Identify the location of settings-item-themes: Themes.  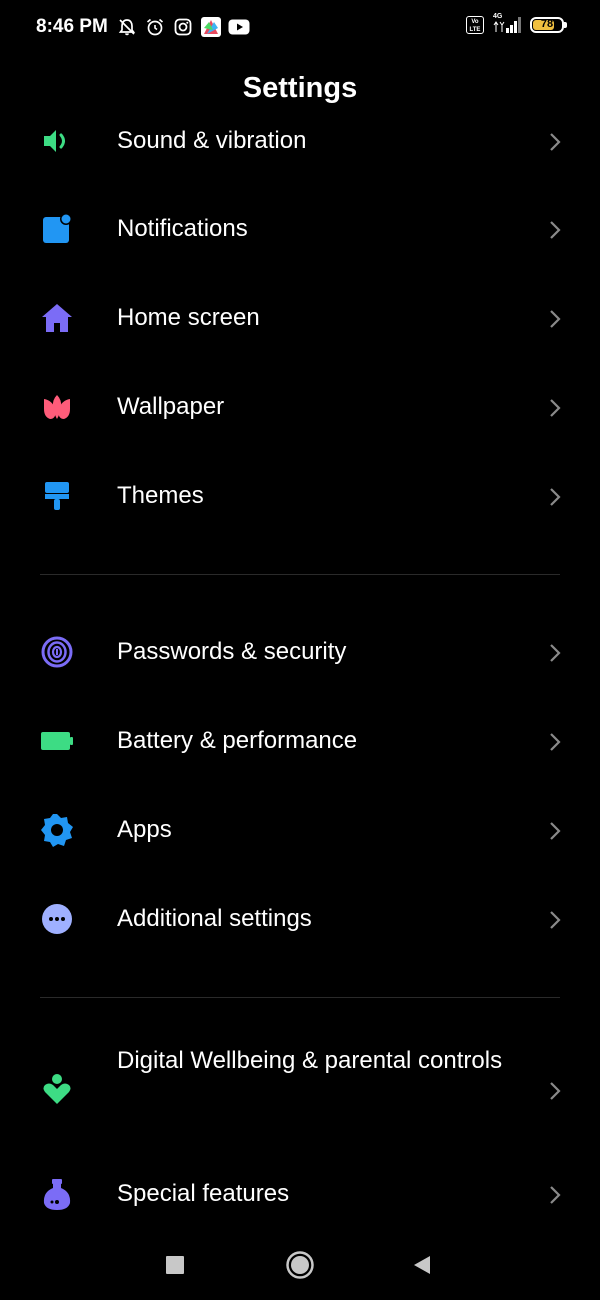
(300, 497).